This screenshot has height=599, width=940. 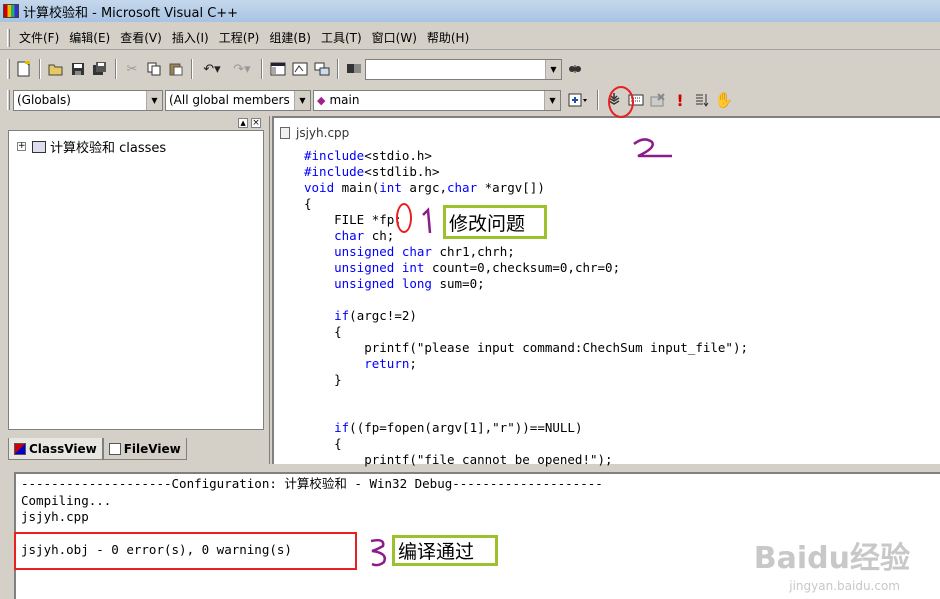 What do you see at coordinates (357, 187) in the screenshot?
I see `code-text: main(` at bounding box center [357, 187].